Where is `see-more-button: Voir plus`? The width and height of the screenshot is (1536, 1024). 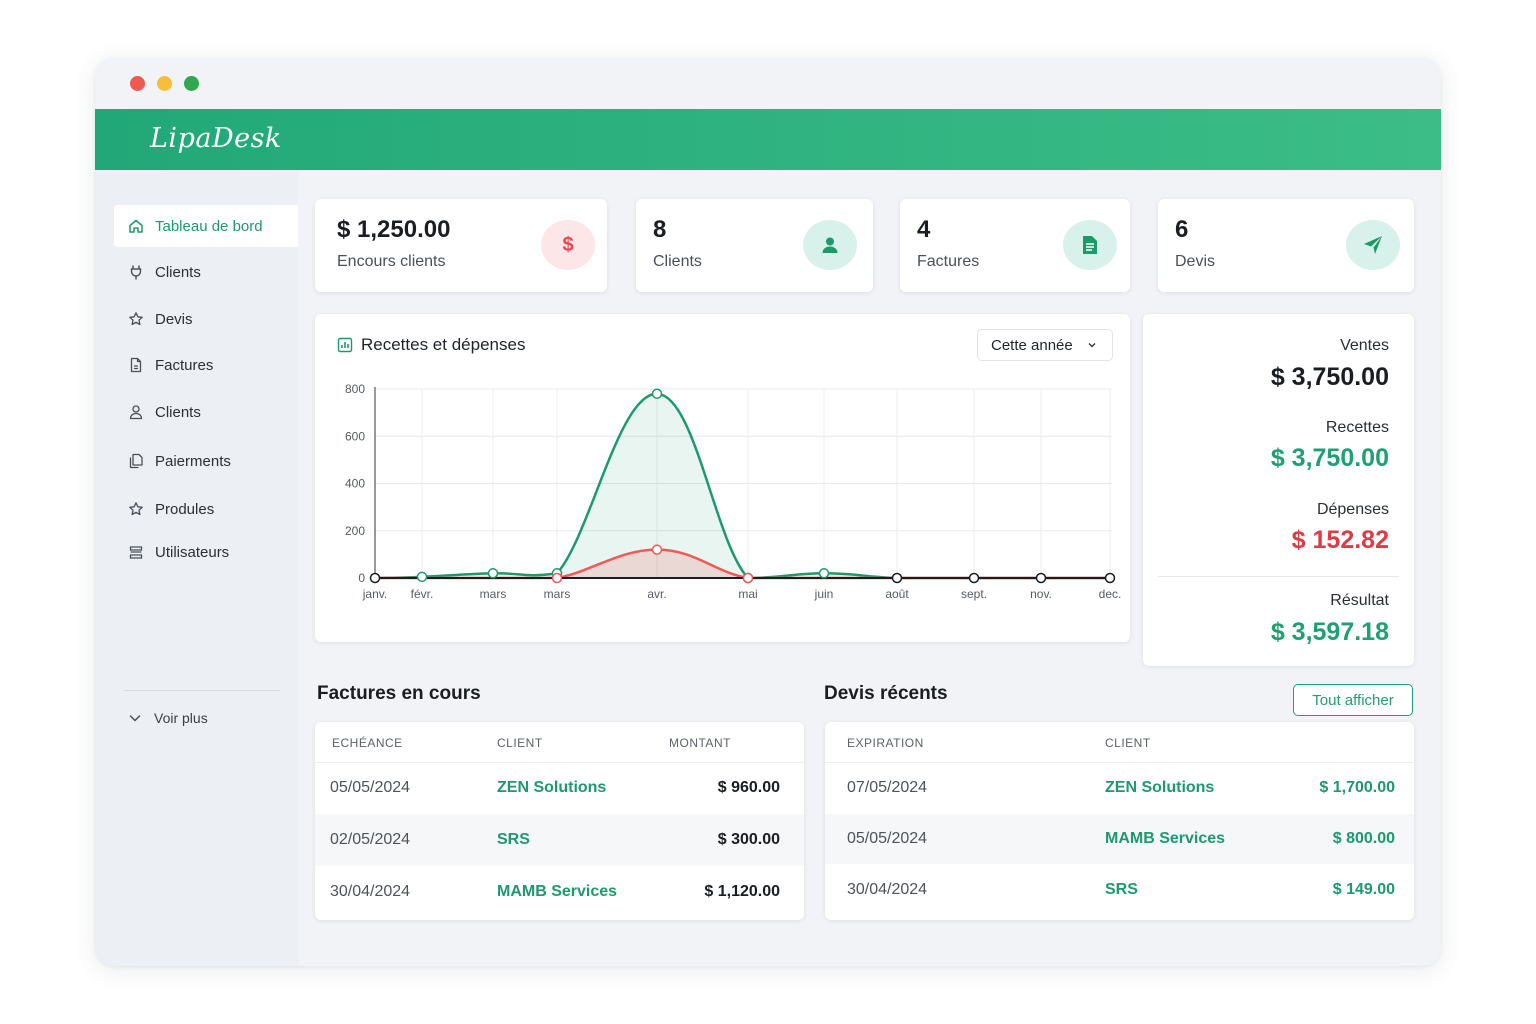 see-more-button: Voir plus is located at coordinates (168, 718).